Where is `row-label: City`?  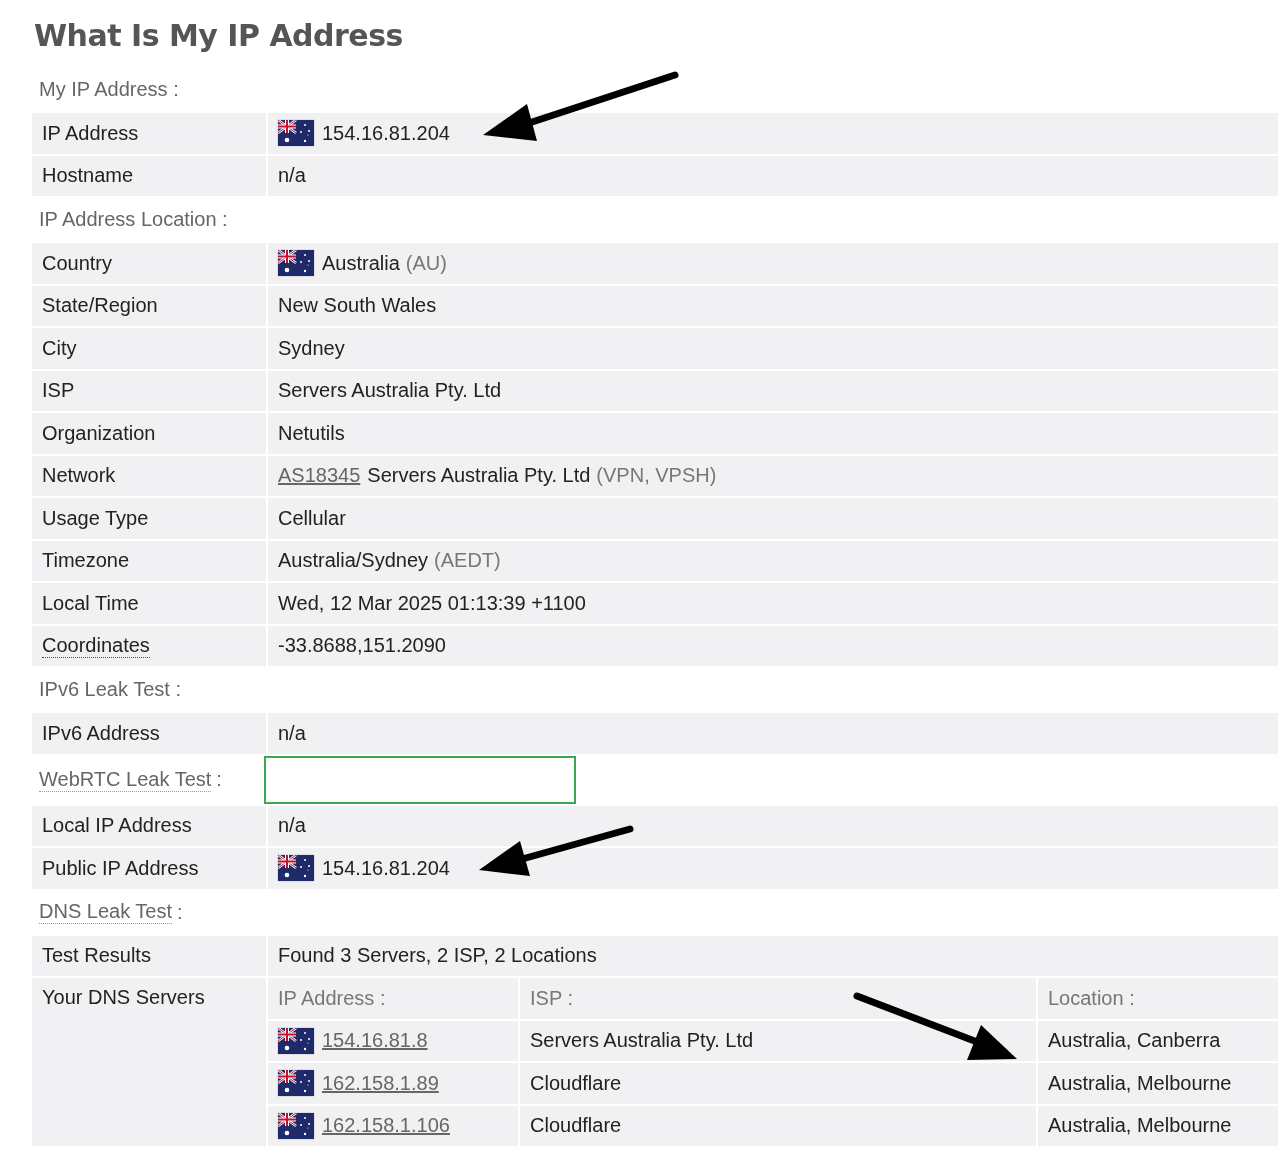
row-label: City is located at coordinates (59, 348).